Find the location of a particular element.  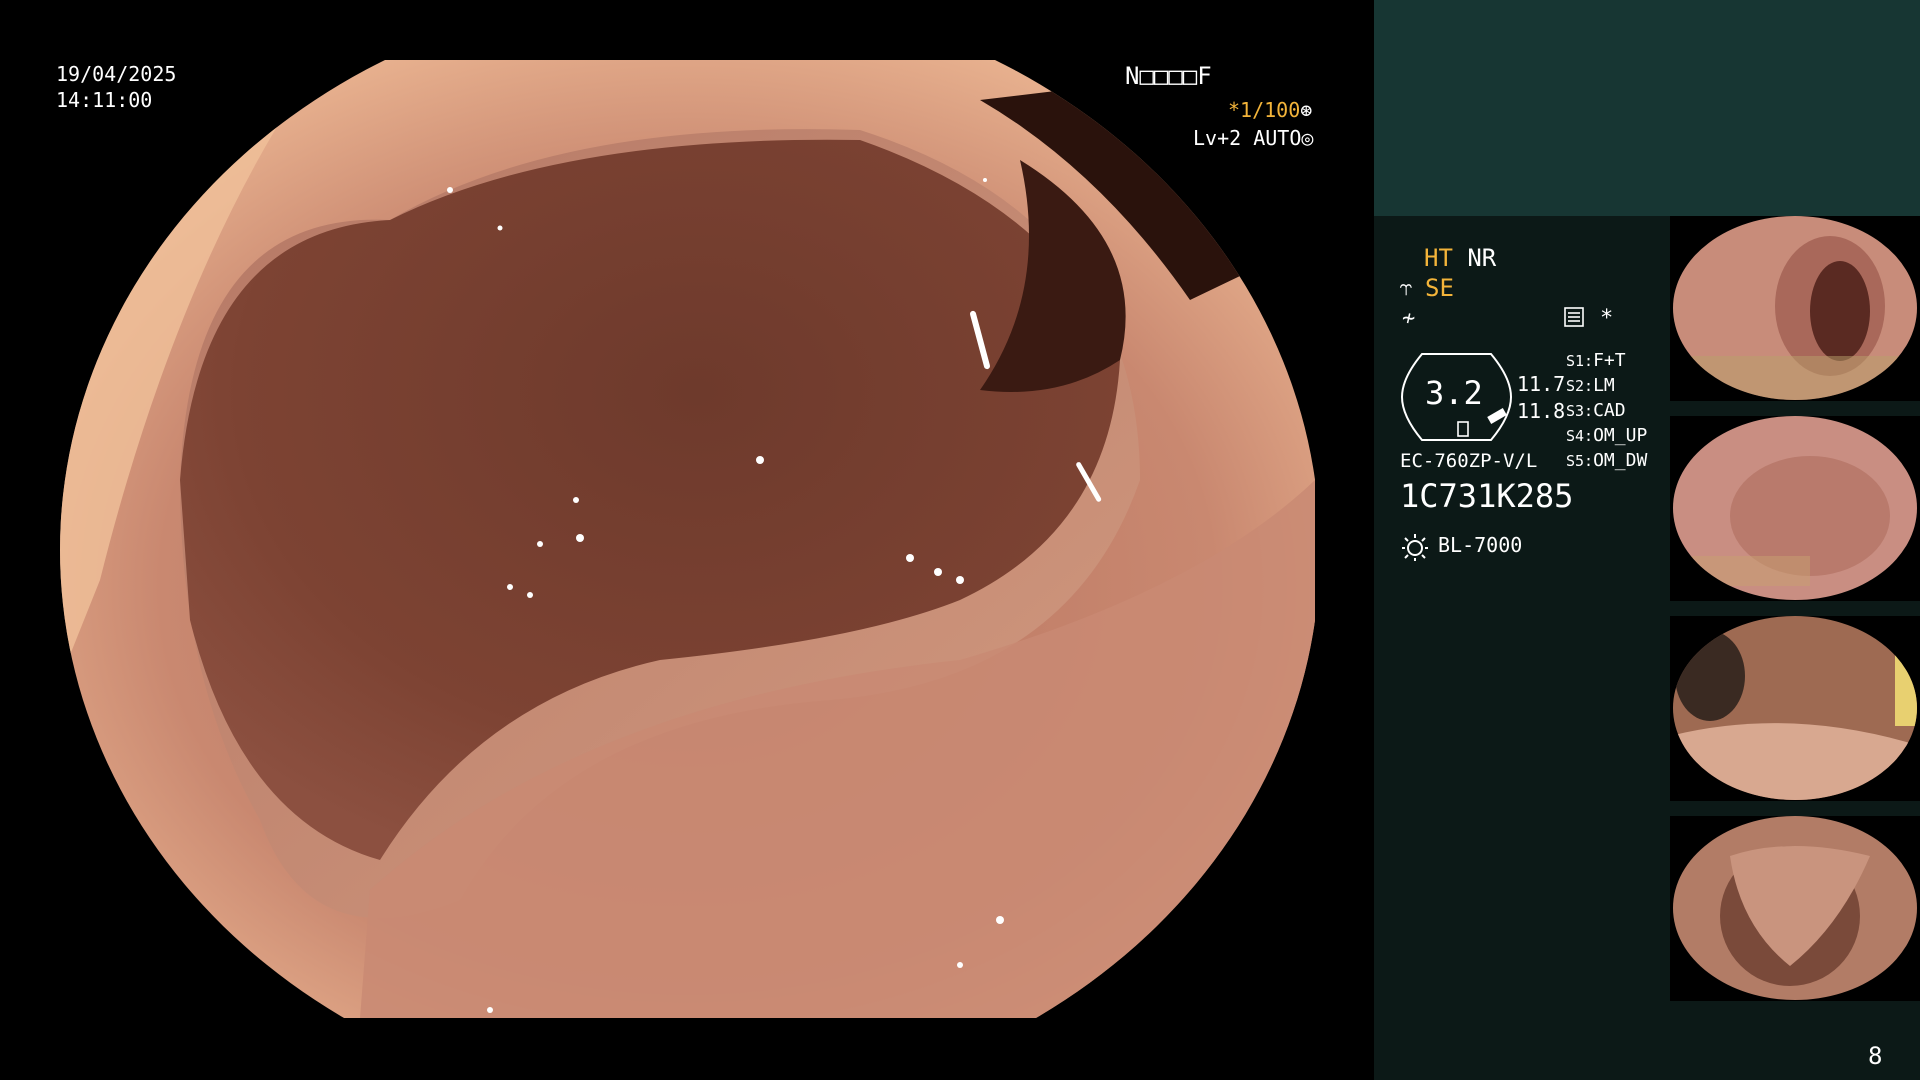

star-indicator: * is located at coordinates (1607, 318).